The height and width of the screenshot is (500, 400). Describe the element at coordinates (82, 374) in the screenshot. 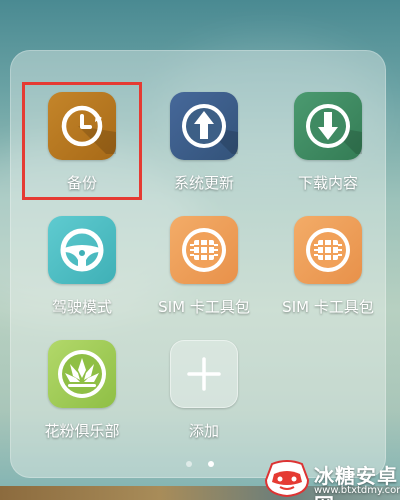

I see `lotus-icon` at that location.